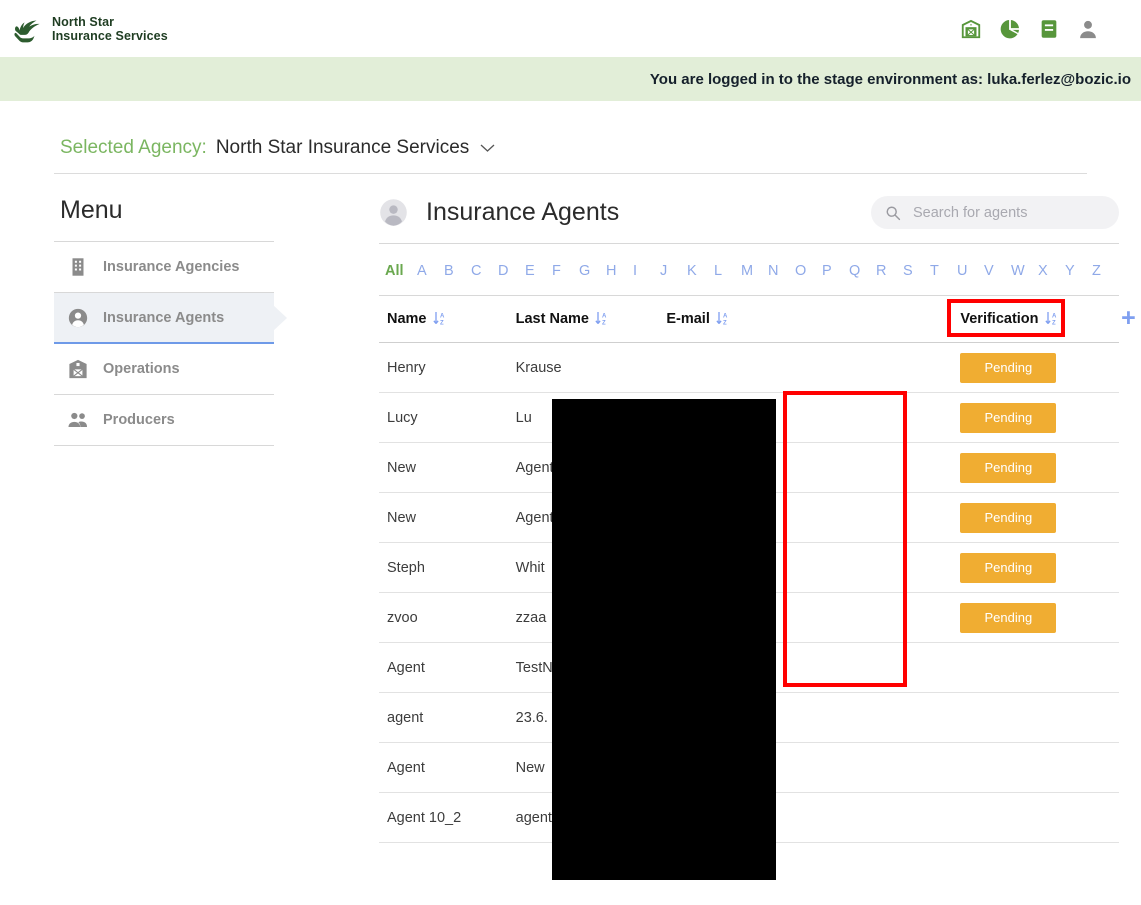 The height and width of the screenshot is (905, 1141). I want to click on top-bar-icons, so click(1043, 29).